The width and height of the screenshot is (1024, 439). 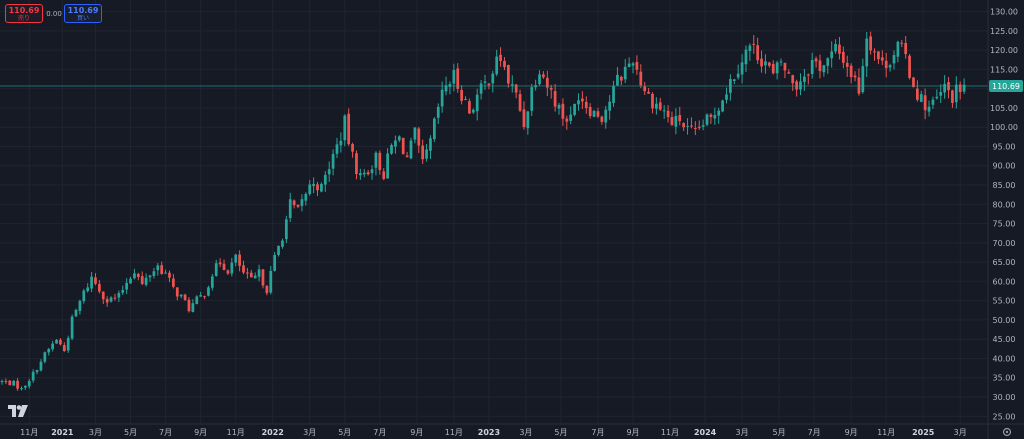 I want to click on gear-icon, so click(x=1007, y=432).